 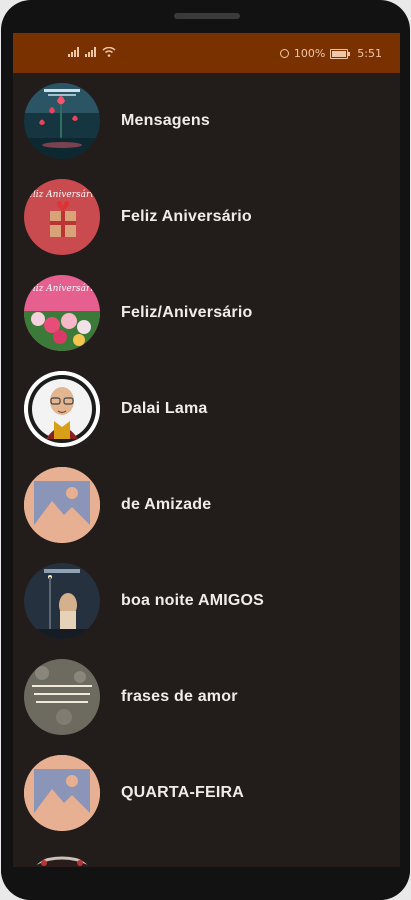 I want to click on battery-icon, so click(x=340, y=53).